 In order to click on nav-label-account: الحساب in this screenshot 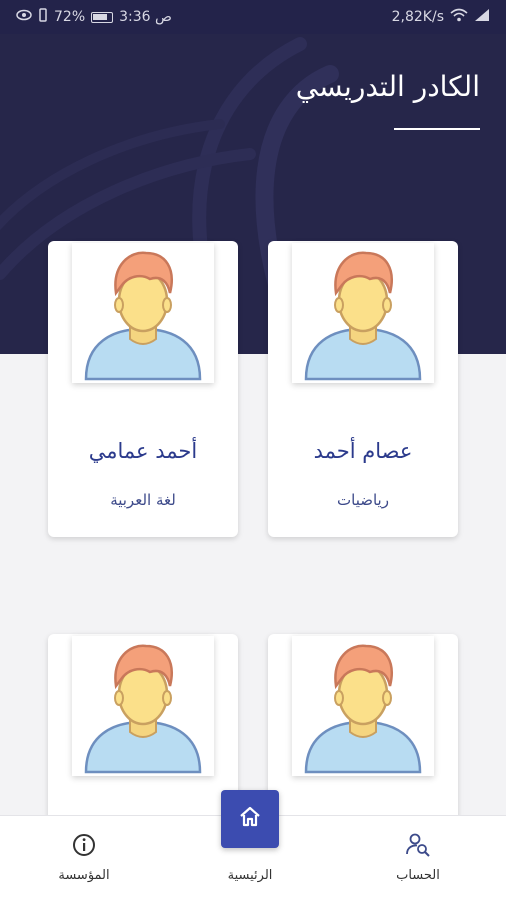, I will do `click(418, 875)`.